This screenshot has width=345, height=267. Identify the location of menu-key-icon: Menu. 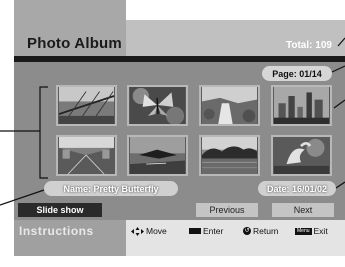
(303, 231).